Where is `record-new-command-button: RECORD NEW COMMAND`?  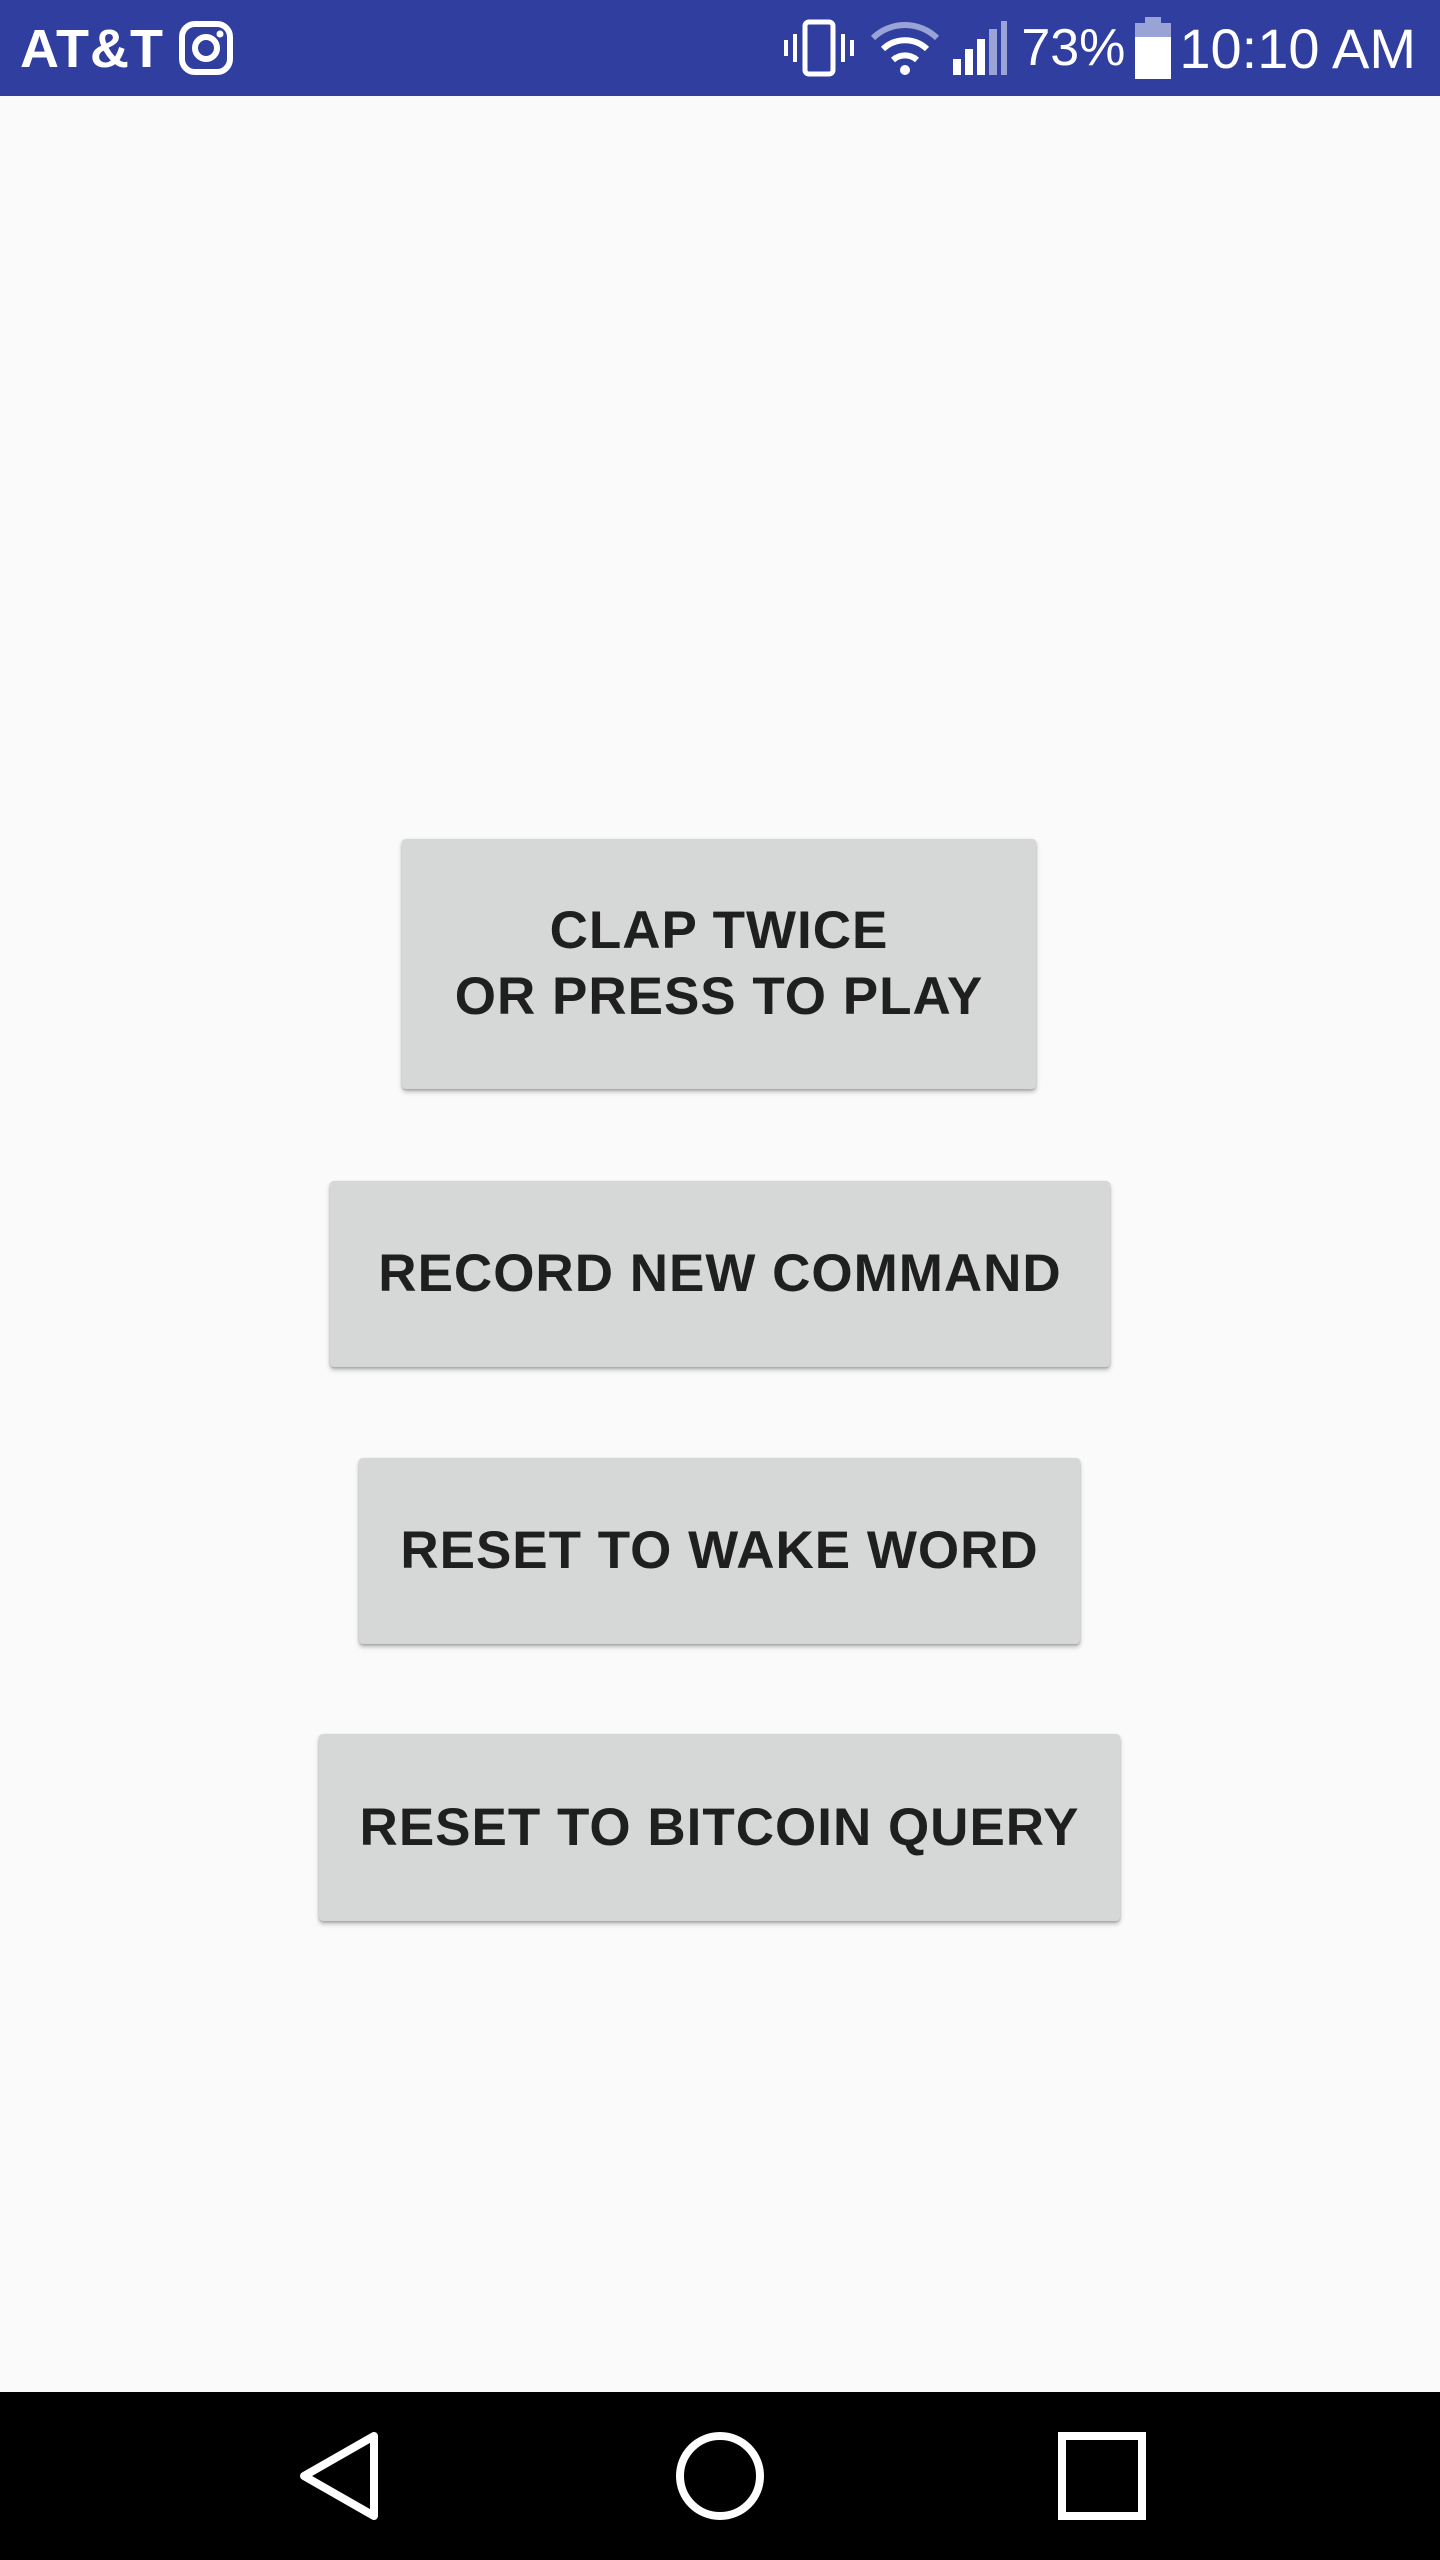
record-new-command-button: RECORD NEW COMMAND is located at coordinates (720, 1274).